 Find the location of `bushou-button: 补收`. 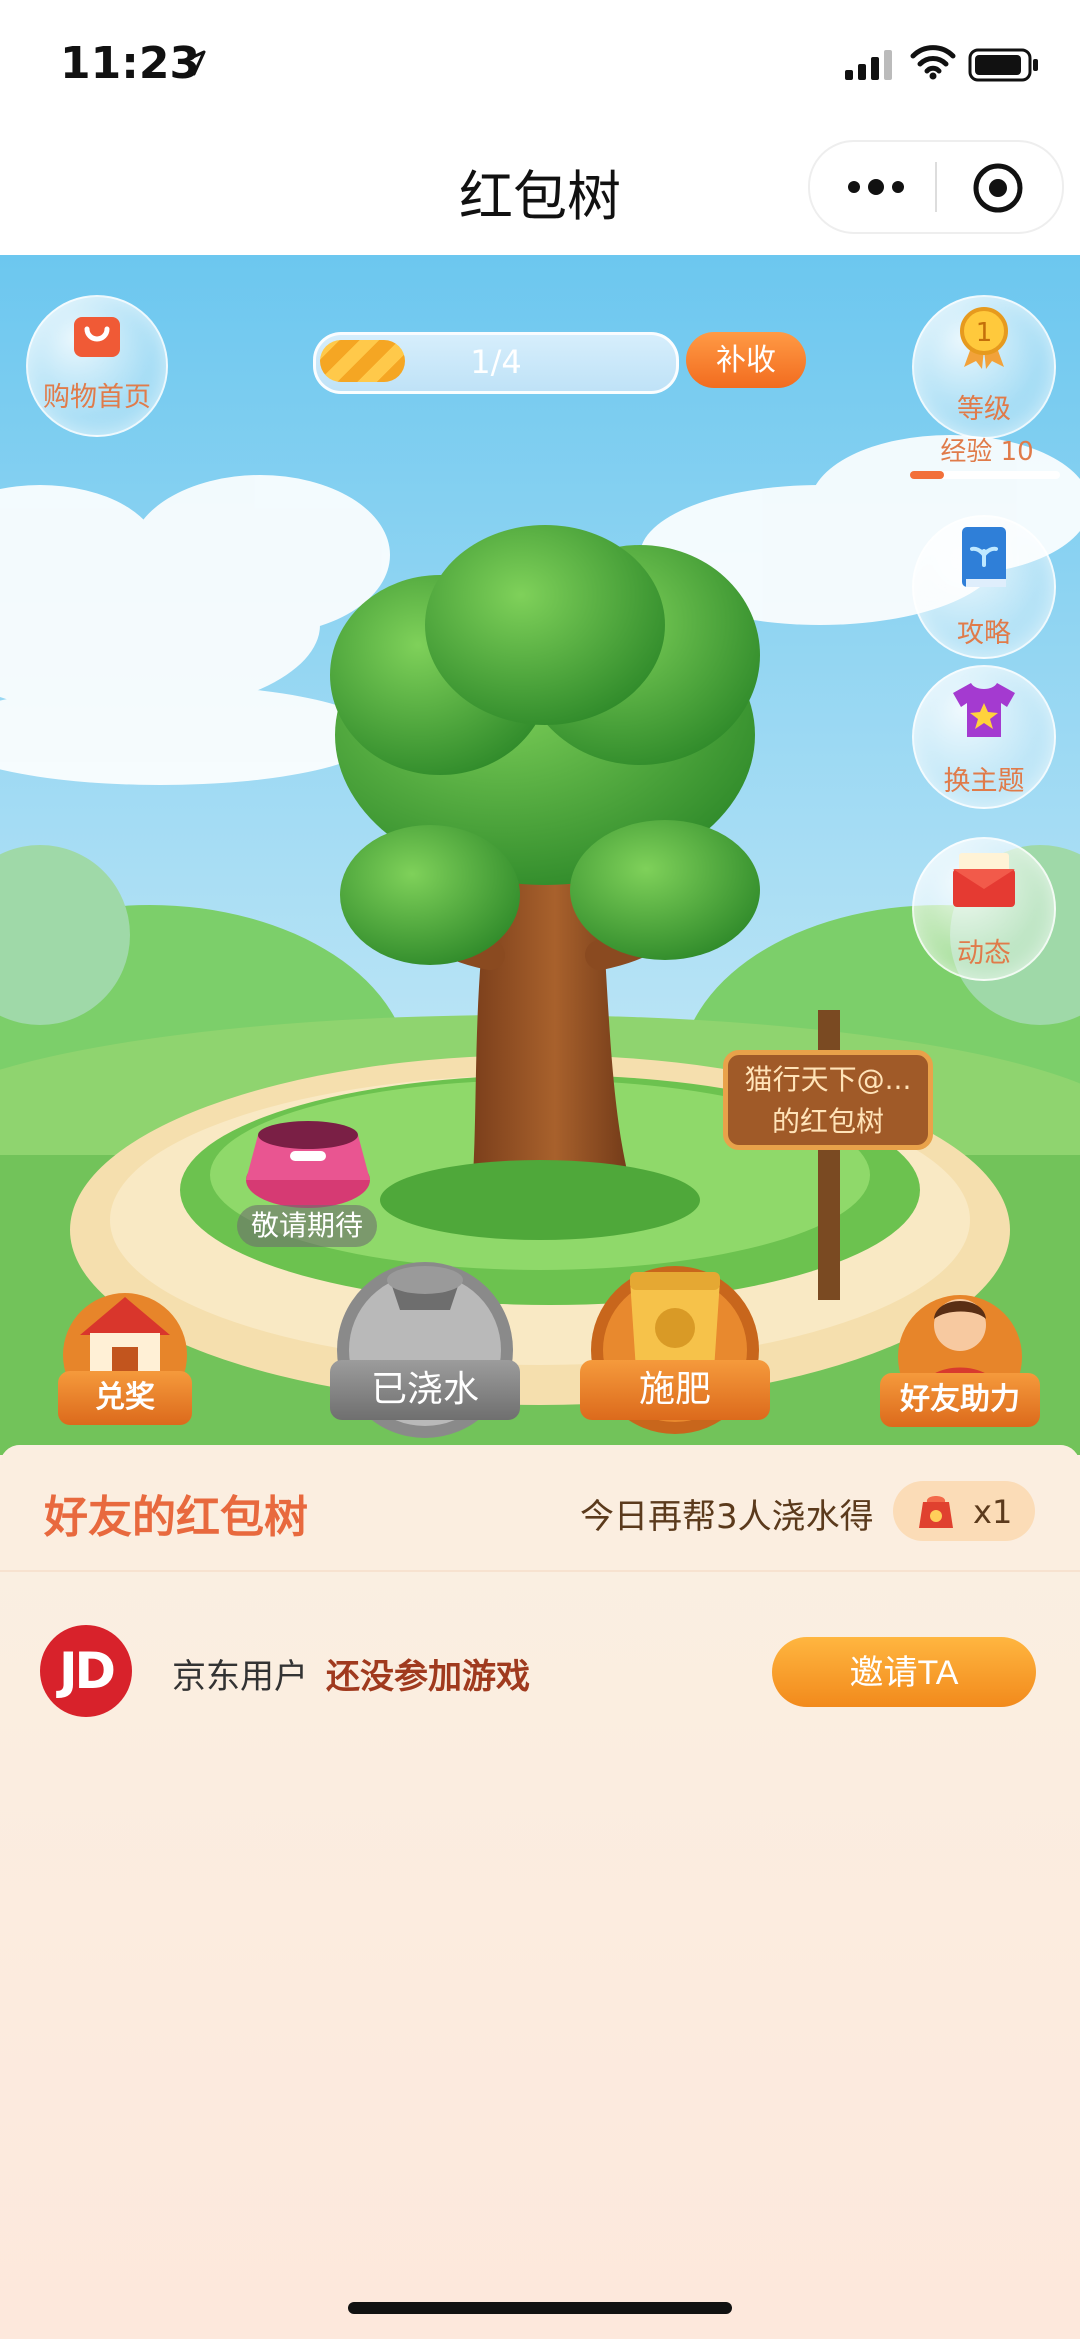

bushou-button: 补收 is located at coordinates (746, 360).